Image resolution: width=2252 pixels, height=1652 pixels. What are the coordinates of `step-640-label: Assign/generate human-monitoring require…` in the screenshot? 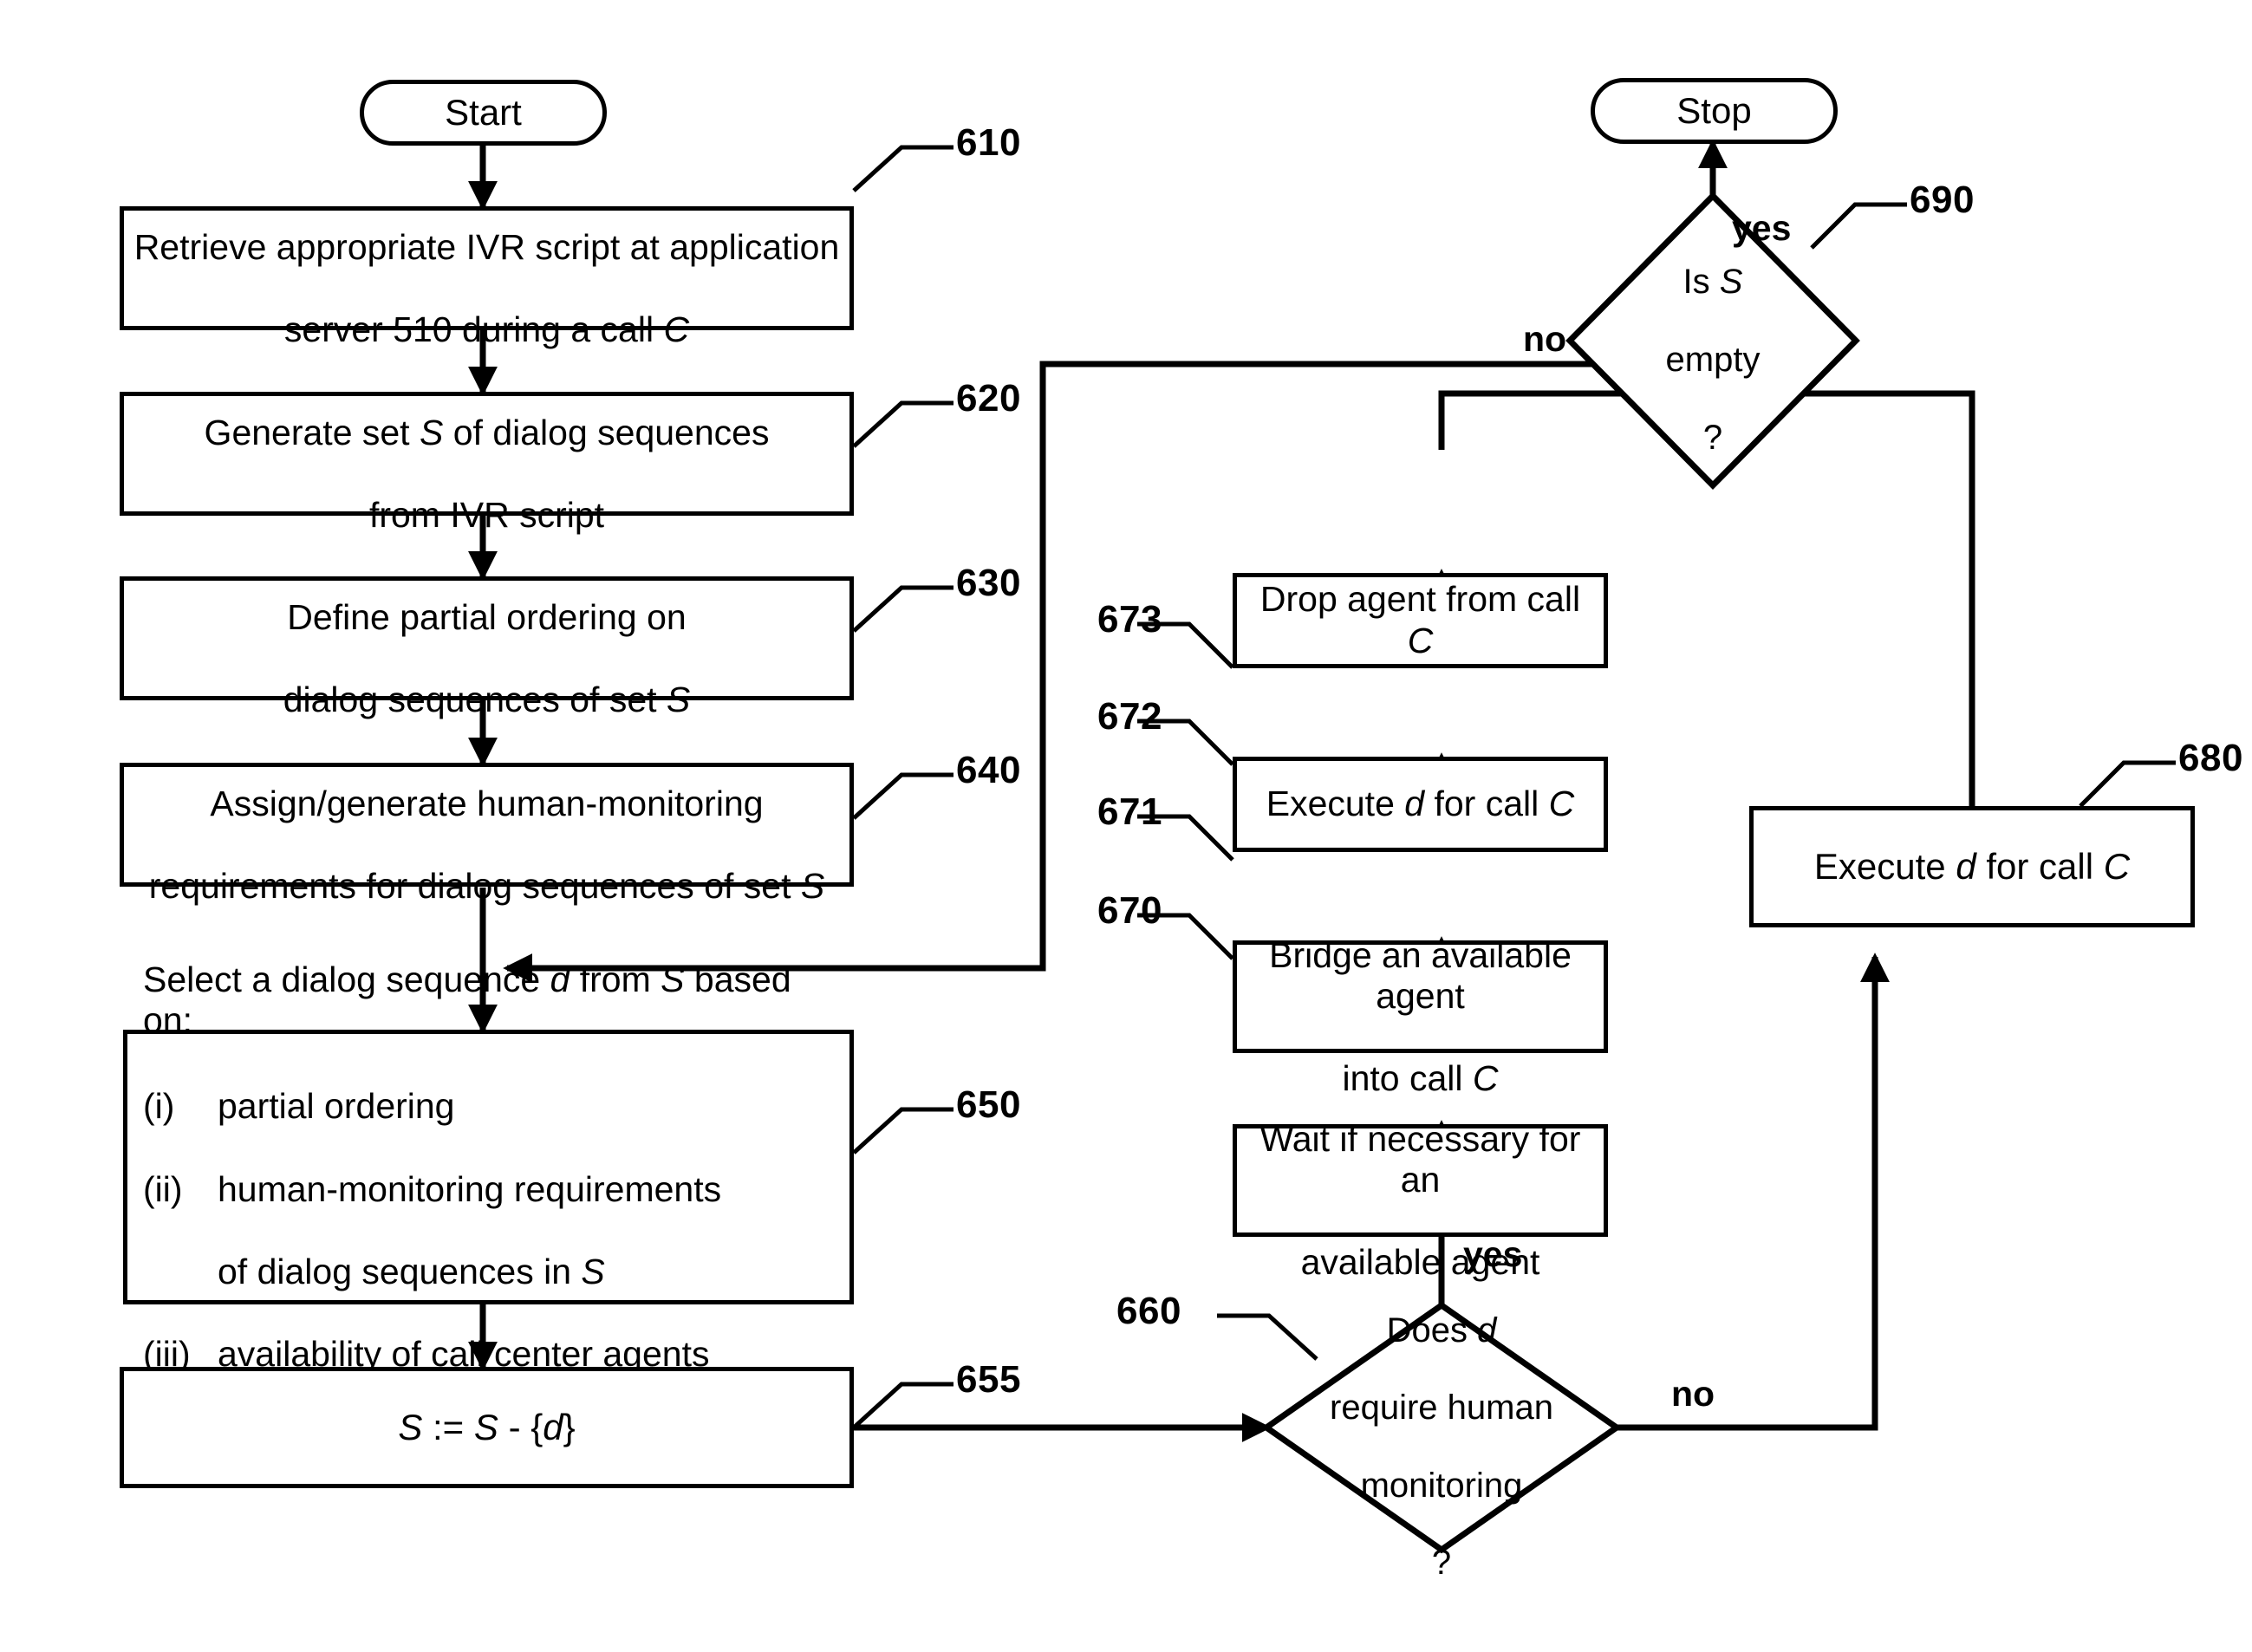 It's located at (486, 845).